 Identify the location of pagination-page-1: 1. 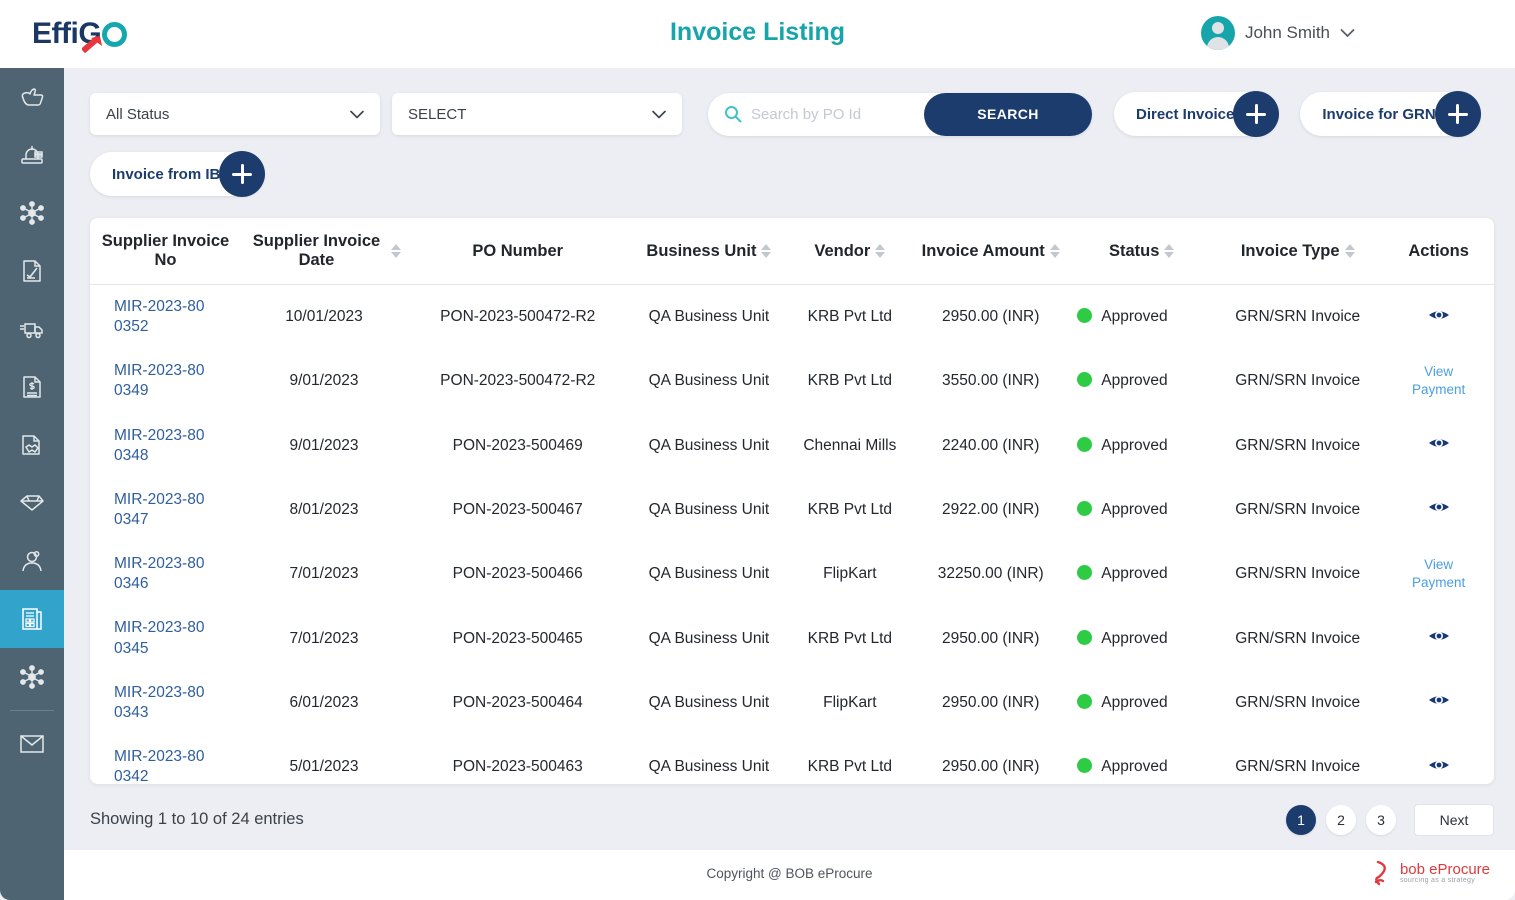
(1301, 820).